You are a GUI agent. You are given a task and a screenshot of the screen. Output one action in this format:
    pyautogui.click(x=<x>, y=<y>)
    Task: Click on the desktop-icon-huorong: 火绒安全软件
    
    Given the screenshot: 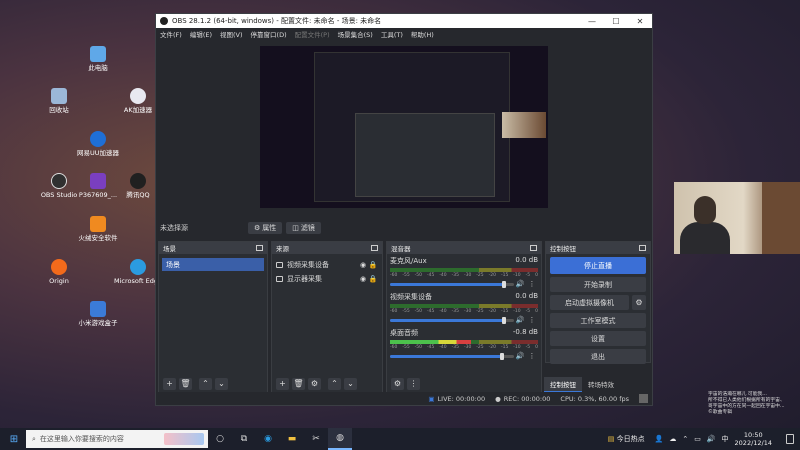 What is the action you would take?
    pyautogui.click(x=98, y=229)
    